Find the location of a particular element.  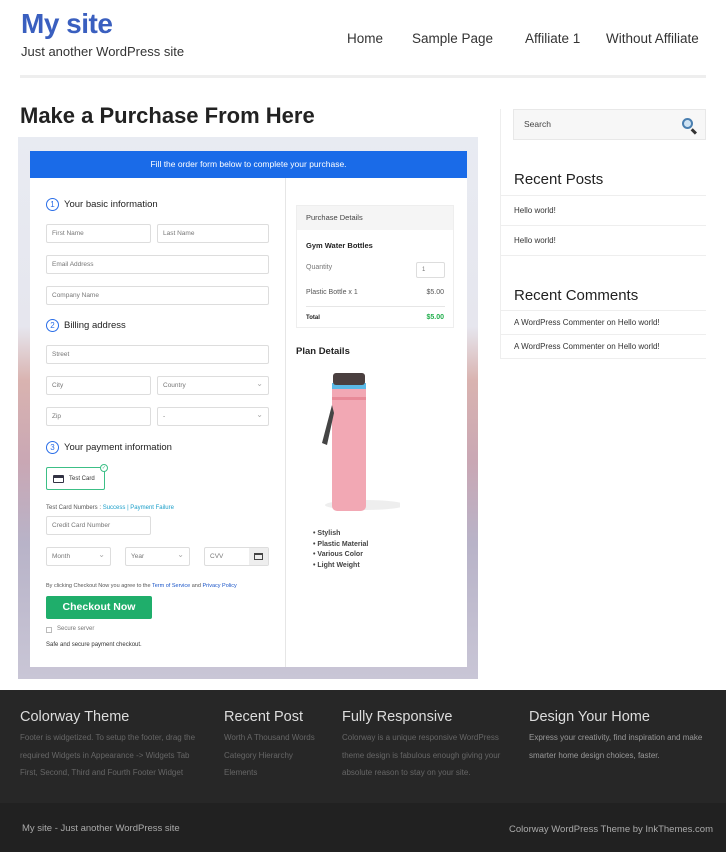

total-value: $5.00 is located at coordinates (435, 317).